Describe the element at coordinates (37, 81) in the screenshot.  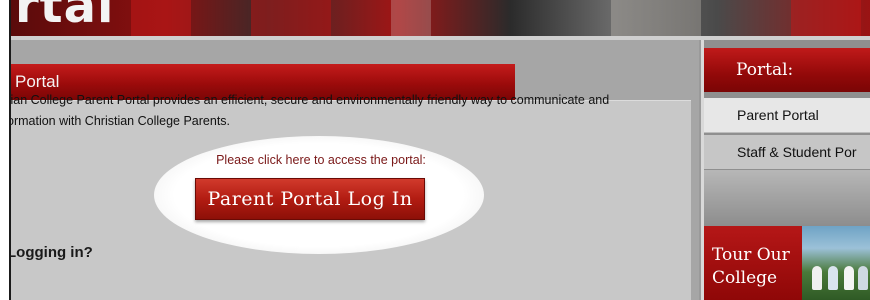
I see `portal-title: Portal` at that location.